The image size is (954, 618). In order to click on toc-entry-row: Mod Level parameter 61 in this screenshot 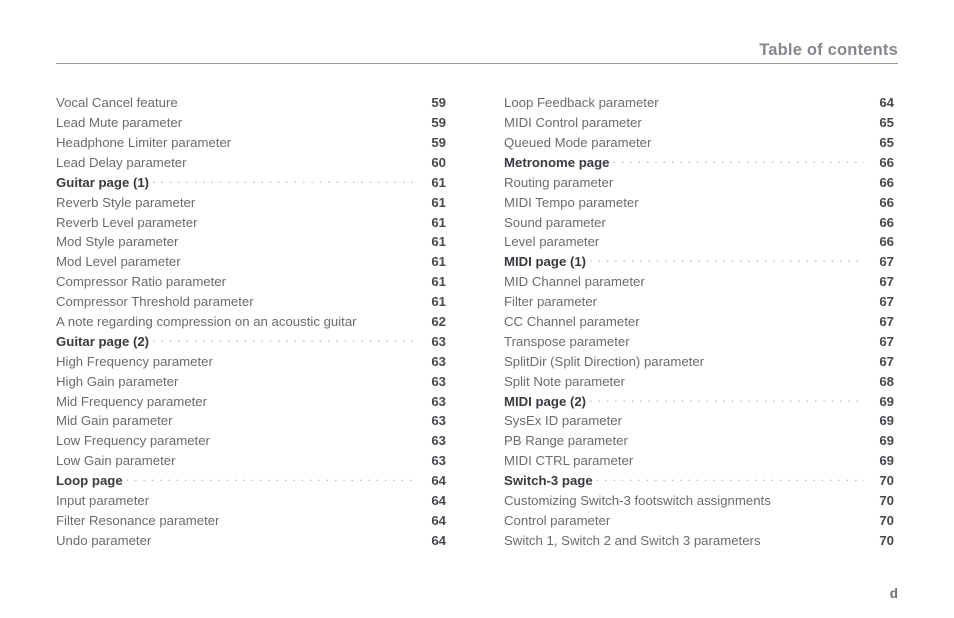, I will do `click(251, 263)`.